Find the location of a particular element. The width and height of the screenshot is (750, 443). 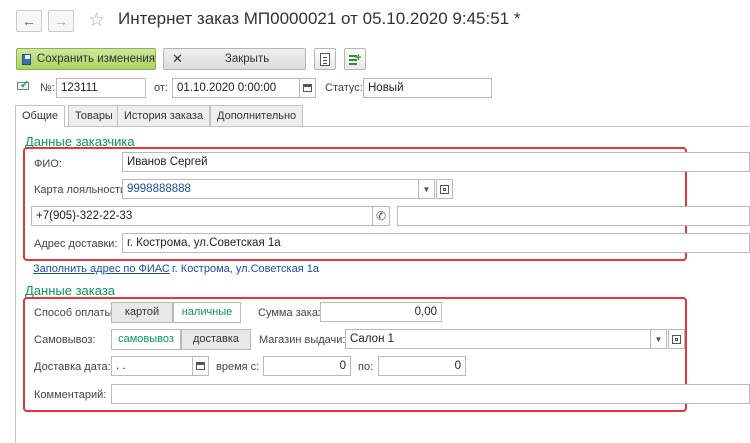

calendar-button is located at coordinates (307, 88).